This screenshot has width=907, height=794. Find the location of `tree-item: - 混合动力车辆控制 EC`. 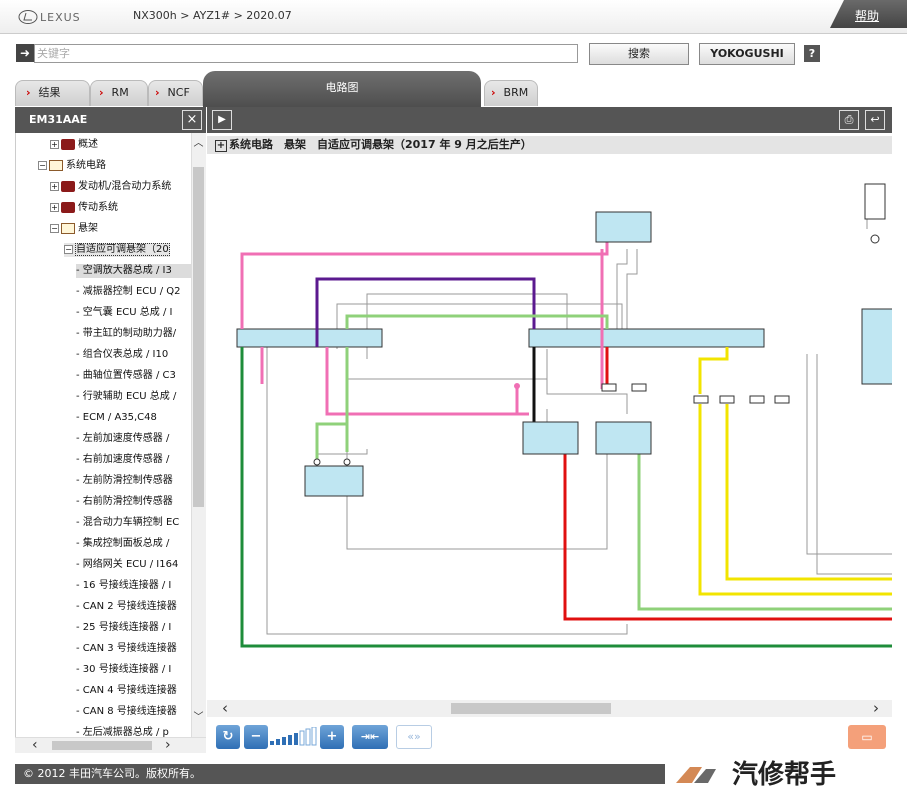

tree-item: - 混合动力车辆控制 EC is located at coordinates (127, 523).